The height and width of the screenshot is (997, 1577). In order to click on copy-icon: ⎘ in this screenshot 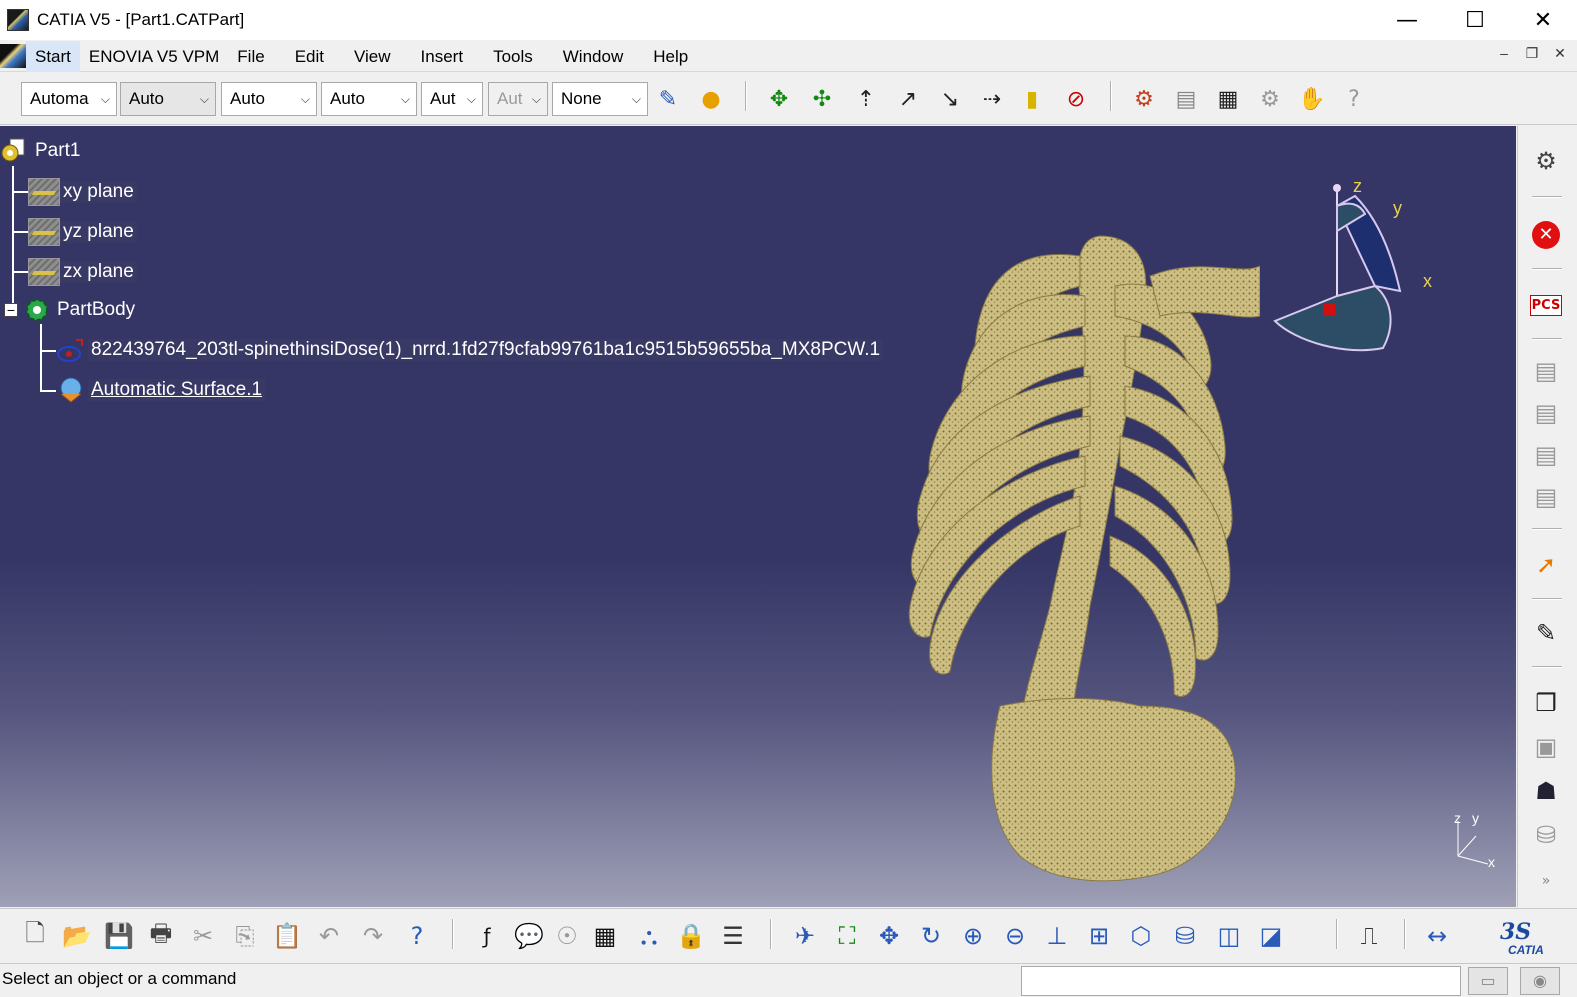, I will do `click(245, 936)`.